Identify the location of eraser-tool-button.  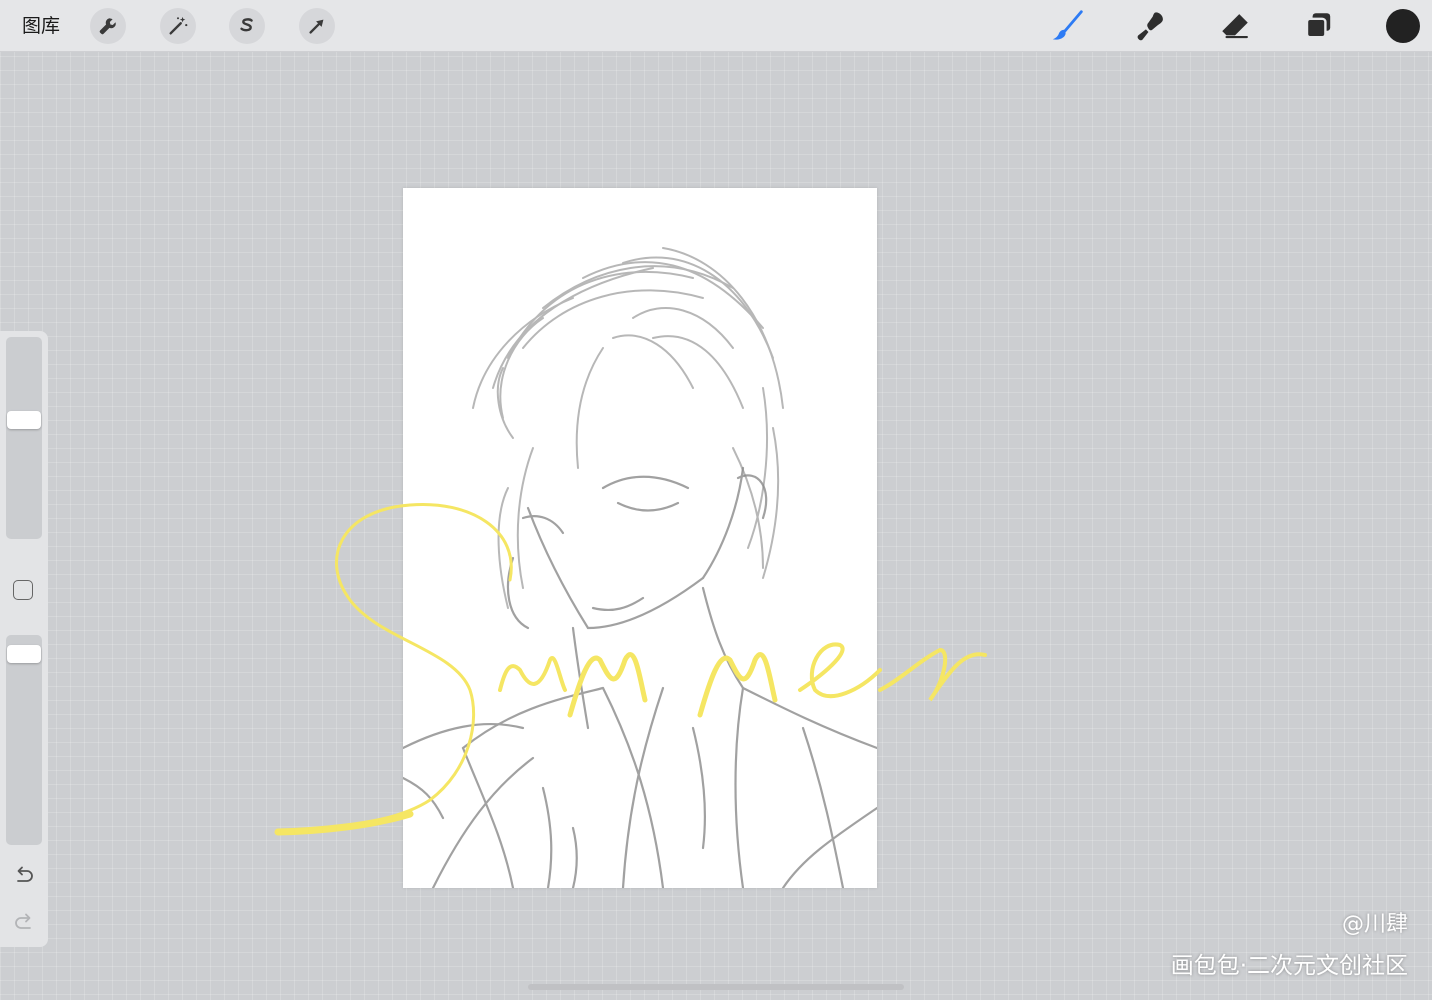
(1235, 26).